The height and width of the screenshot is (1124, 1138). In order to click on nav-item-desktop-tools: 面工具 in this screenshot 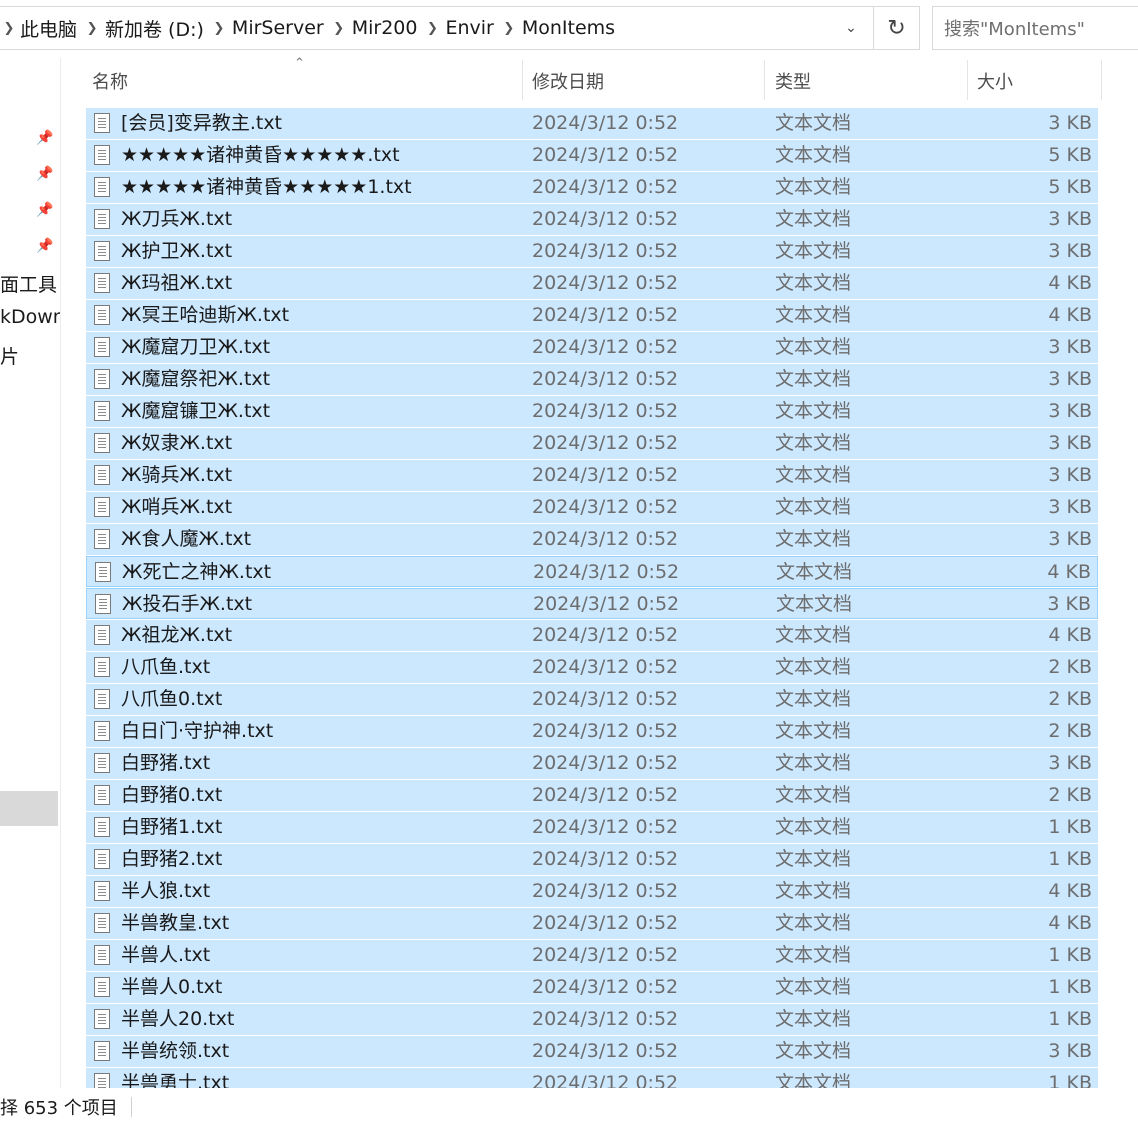, I will do `click(28, 283)`.